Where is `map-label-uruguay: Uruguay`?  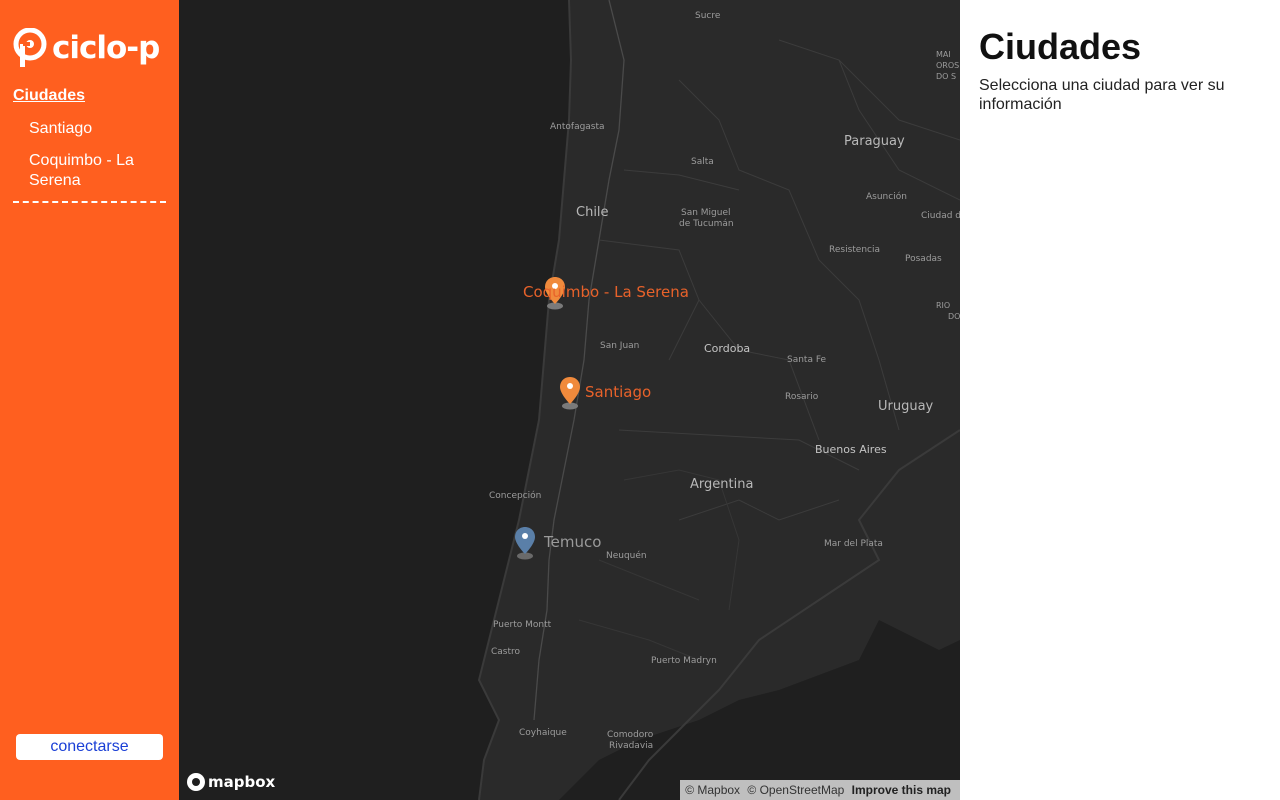
map-label-uruguay: Uruguay is located at coordinates (906, 406).